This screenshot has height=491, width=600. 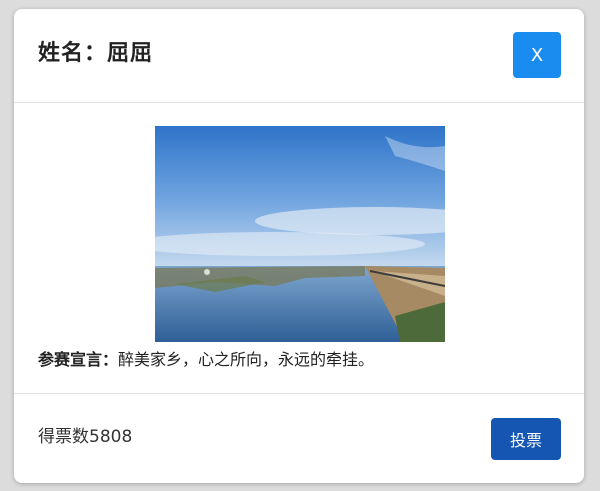 What do you see at coordinates (537, 55) in the screenshot?
I see `close-button: X` at bounding box center [537, 55].